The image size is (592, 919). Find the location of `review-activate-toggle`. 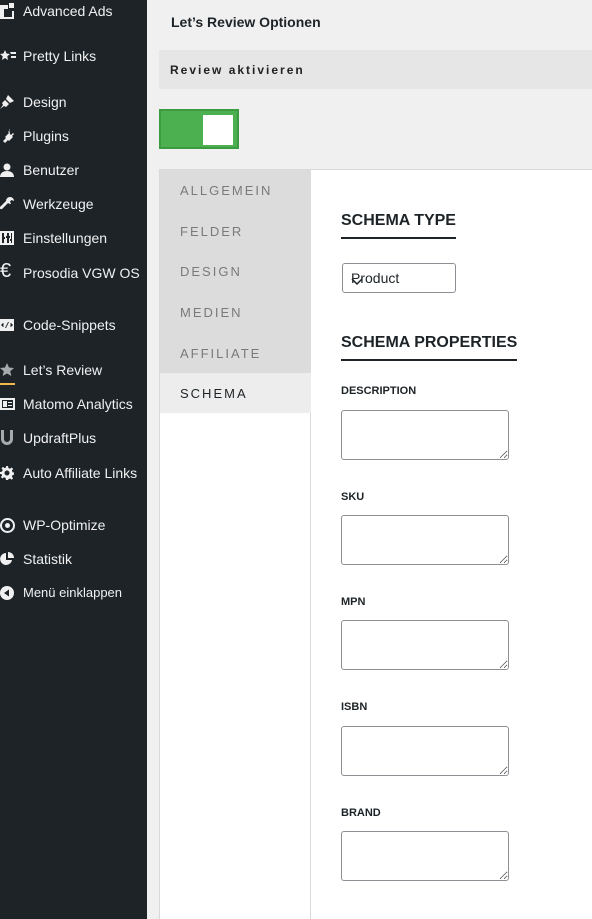

review-activate-toggle is located at coordinates (199, 129).